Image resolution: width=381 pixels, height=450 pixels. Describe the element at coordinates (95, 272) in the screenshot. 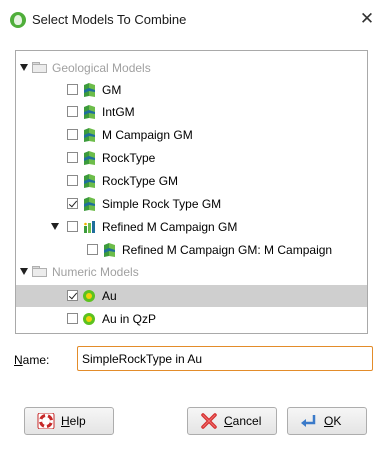

I see `tree-item-label: Numeric Models` at that location.